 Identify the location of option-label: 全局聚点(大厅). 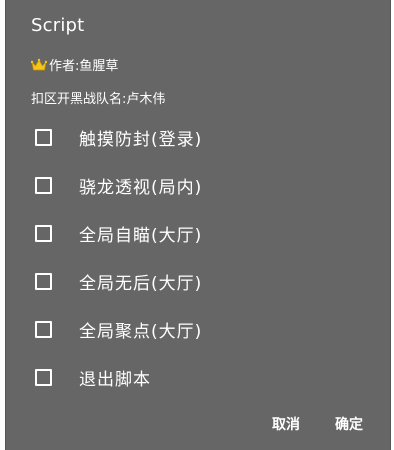
(141, 331).